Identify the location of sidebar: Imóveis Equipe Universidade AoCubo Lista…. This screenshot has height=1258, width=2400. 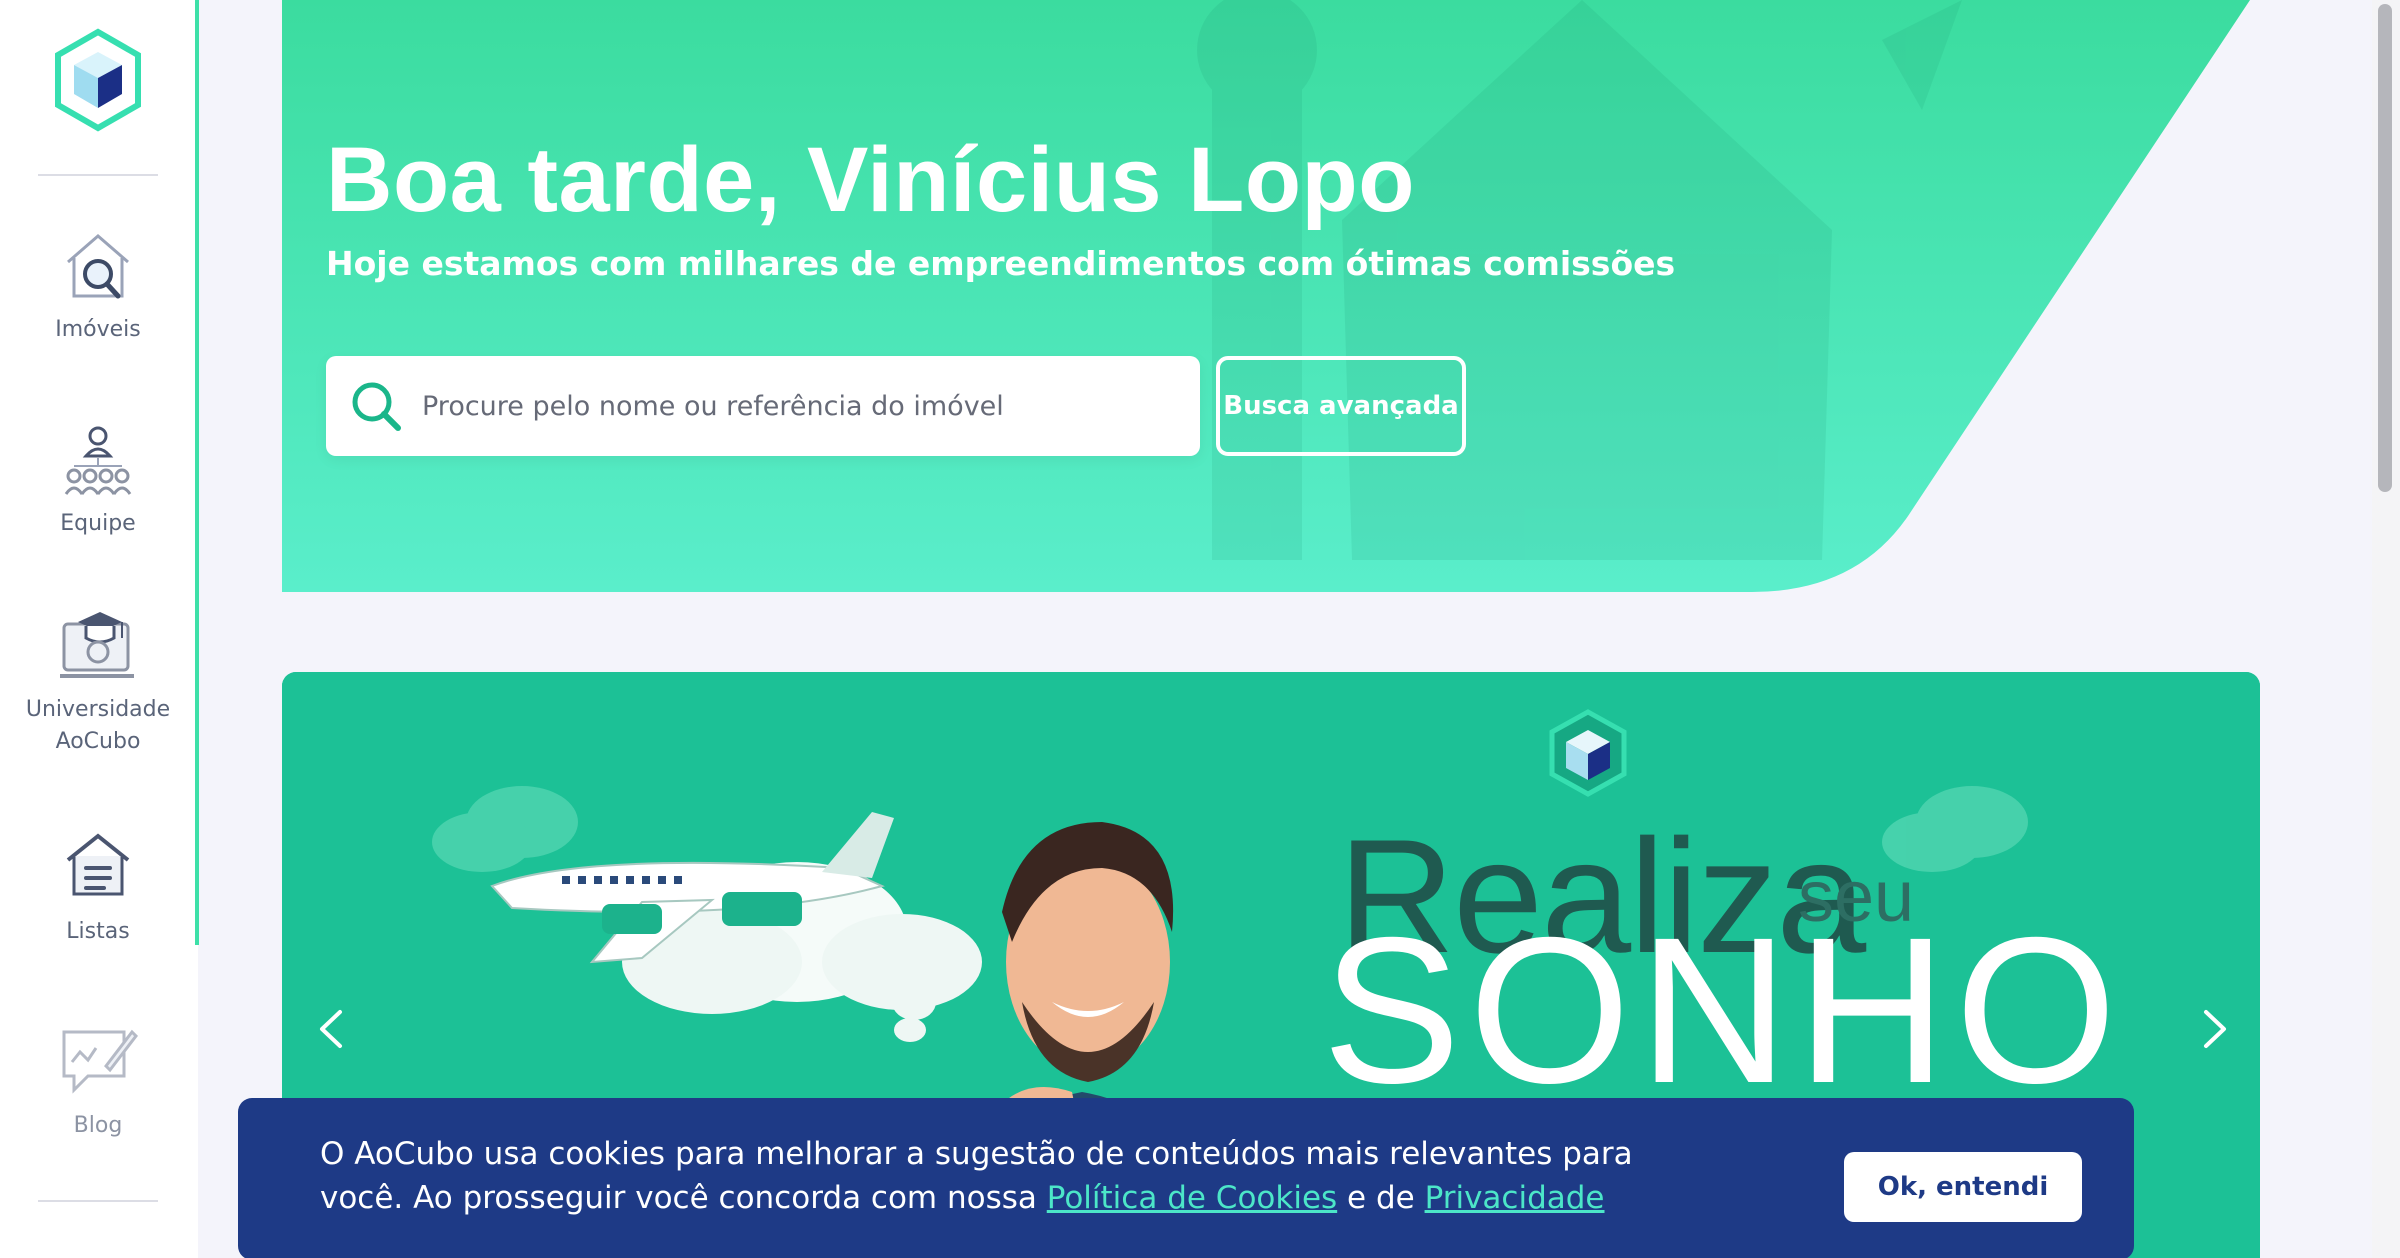
(99, 629).